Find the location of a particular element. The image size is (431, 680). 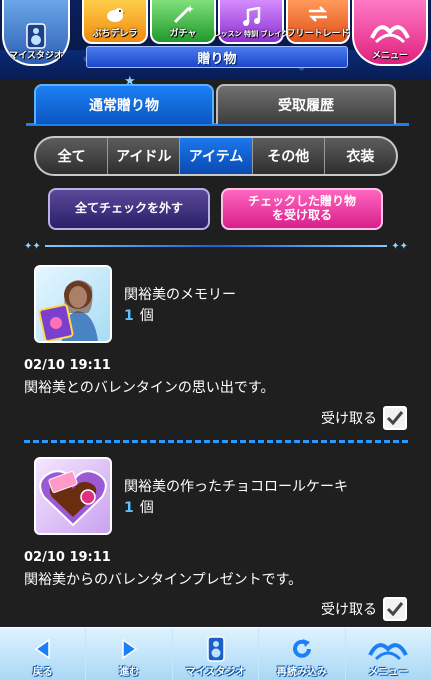

reload-button: 再読み込み is located at coordinates (302, 654).